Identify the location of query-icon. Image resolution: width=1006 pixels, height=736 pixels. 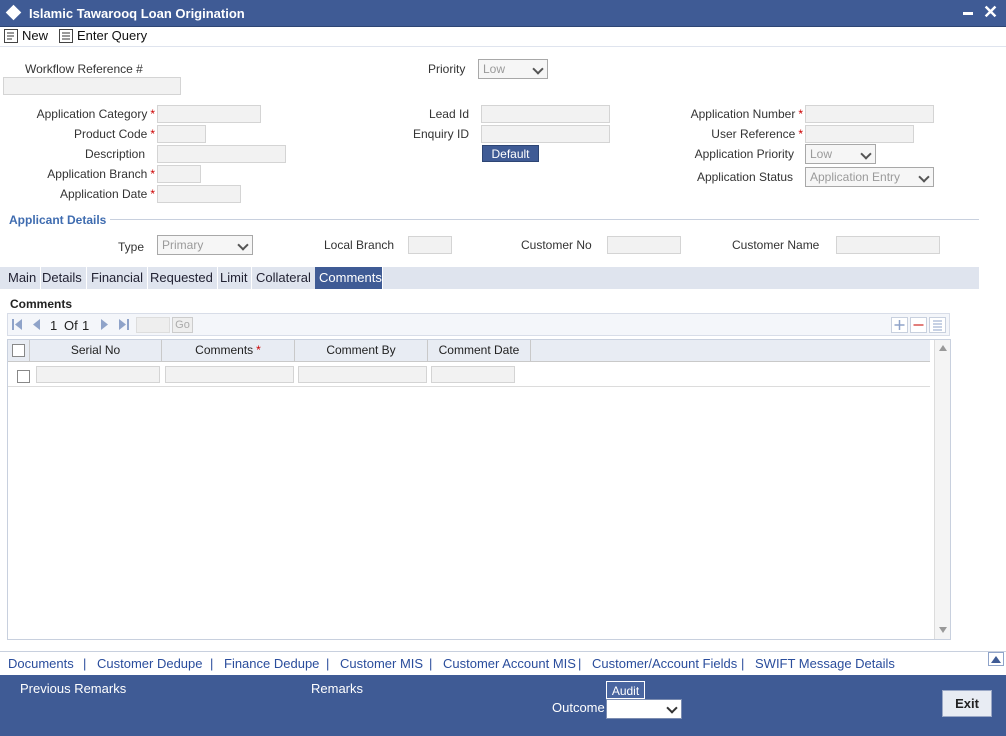
(66, 35).